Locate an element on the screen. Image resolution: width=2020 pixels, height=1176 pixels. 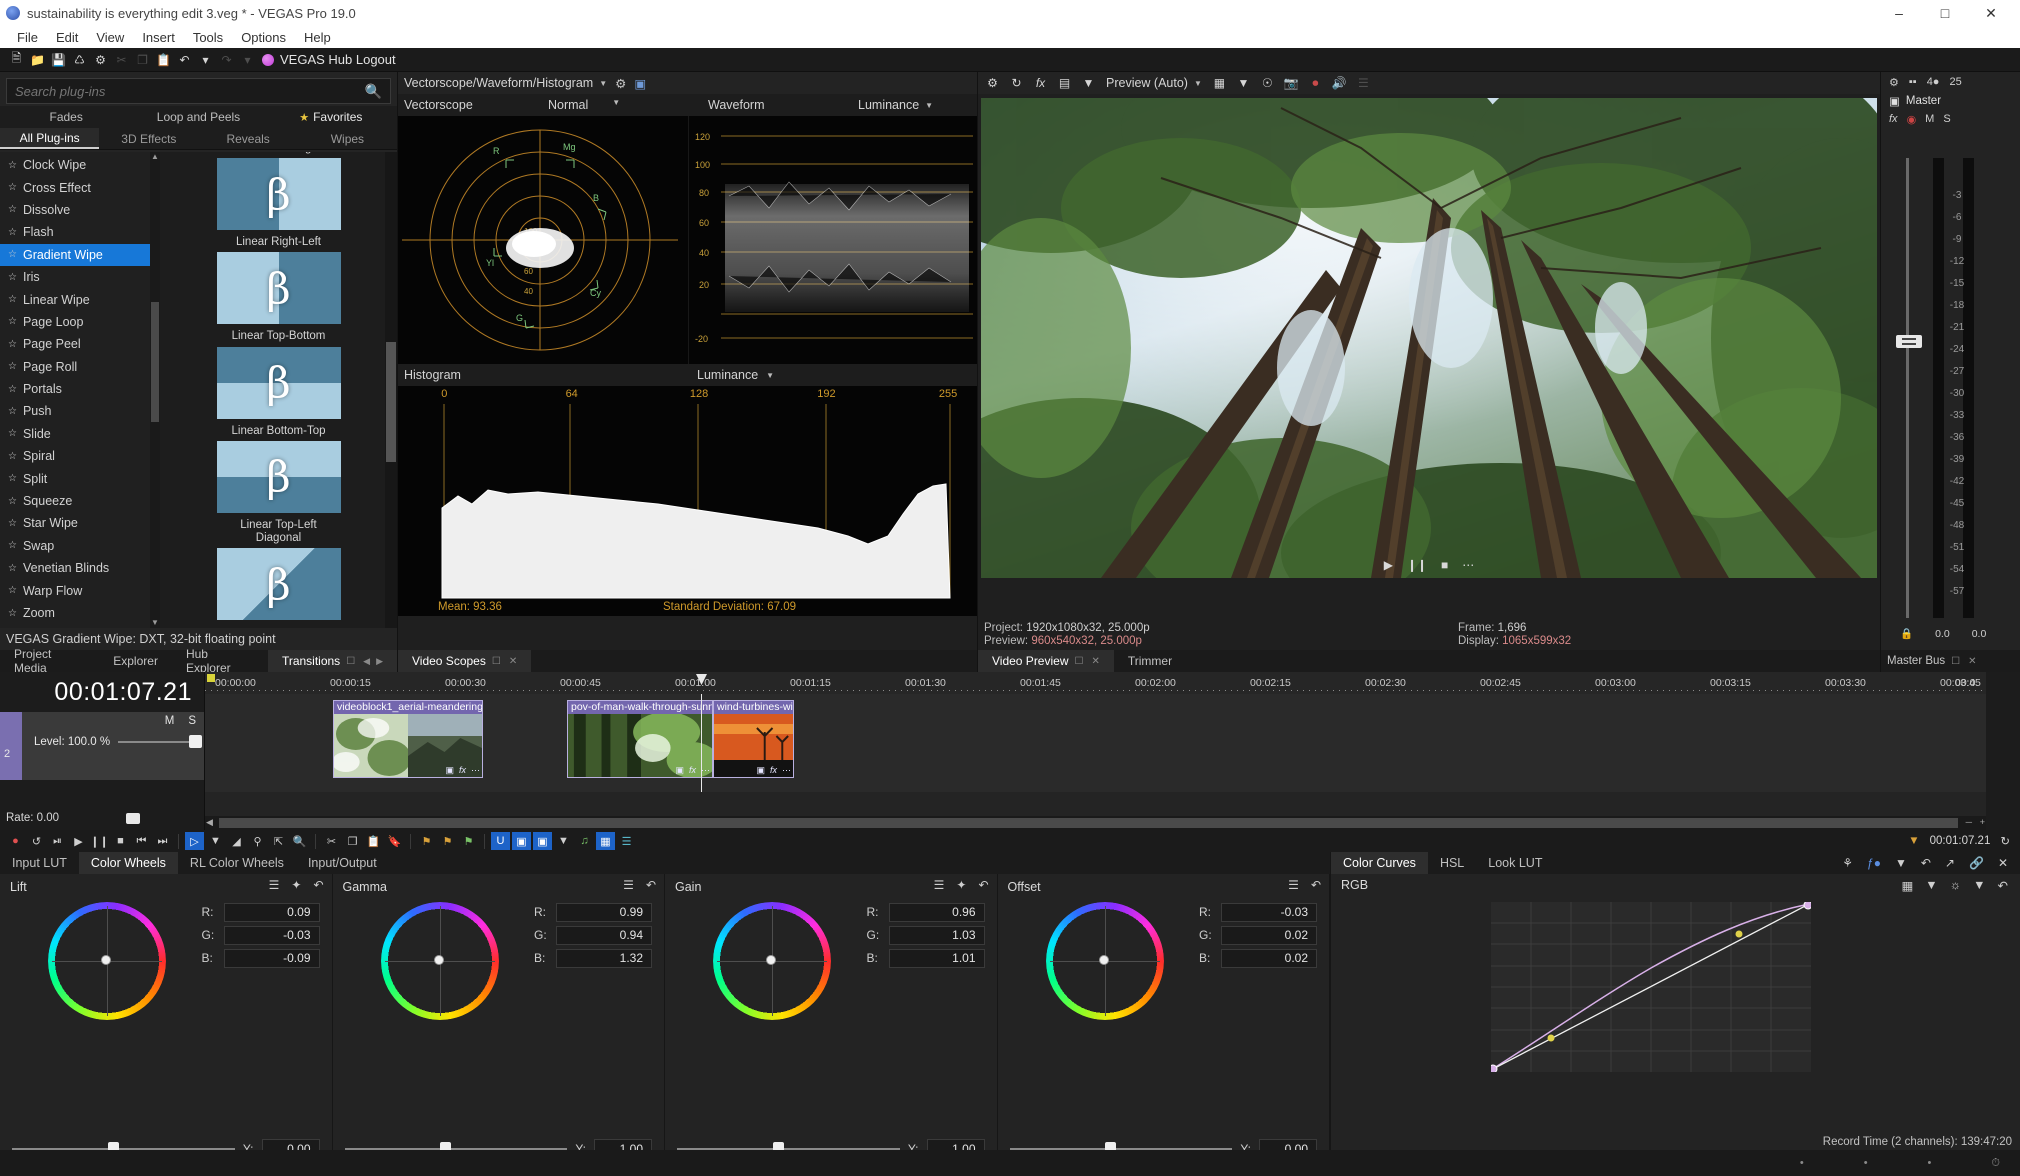
anchor-transitions: Transitions ☐ ◀ ▶ is located at coordinates (332, 661).